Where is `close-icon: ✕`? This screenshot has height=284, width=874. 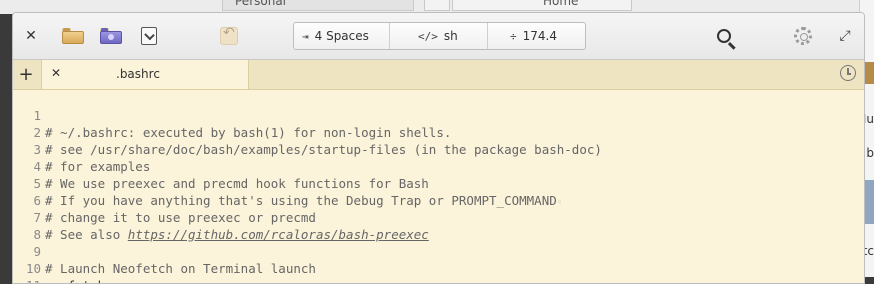 close-icon: ✕ is located at coordinates (31, 36).